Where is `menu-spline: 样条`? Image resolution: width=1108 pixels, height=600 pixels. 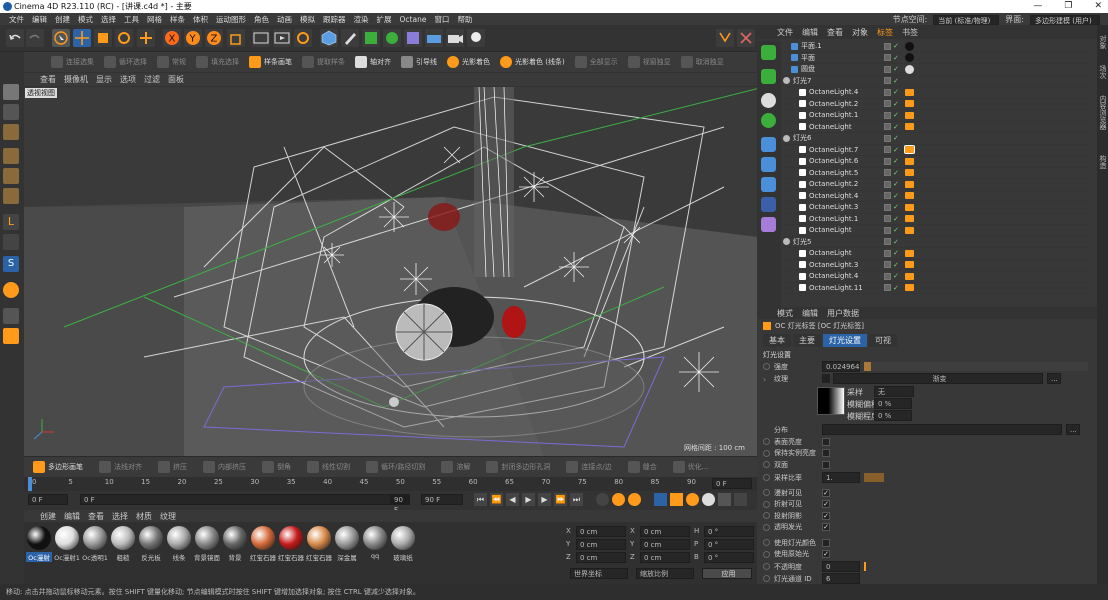 menu-spline: 样条 is located at coordinates (177, 19).